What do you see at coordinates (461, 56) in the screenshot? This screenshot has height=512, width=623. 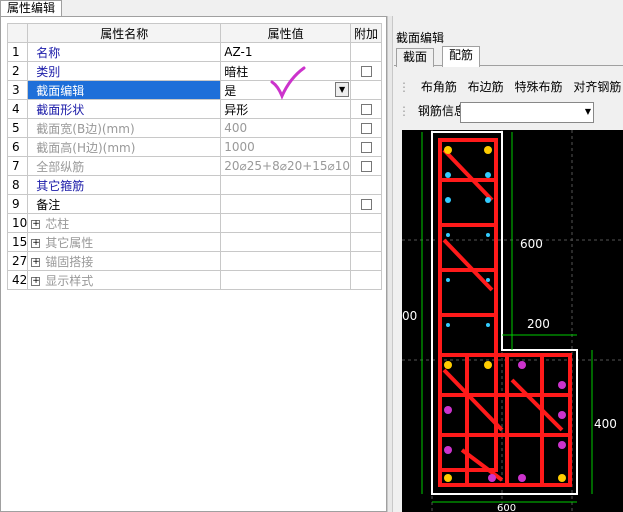 I see `tab-rebar: 配筋` at bounding box center [461, 56].